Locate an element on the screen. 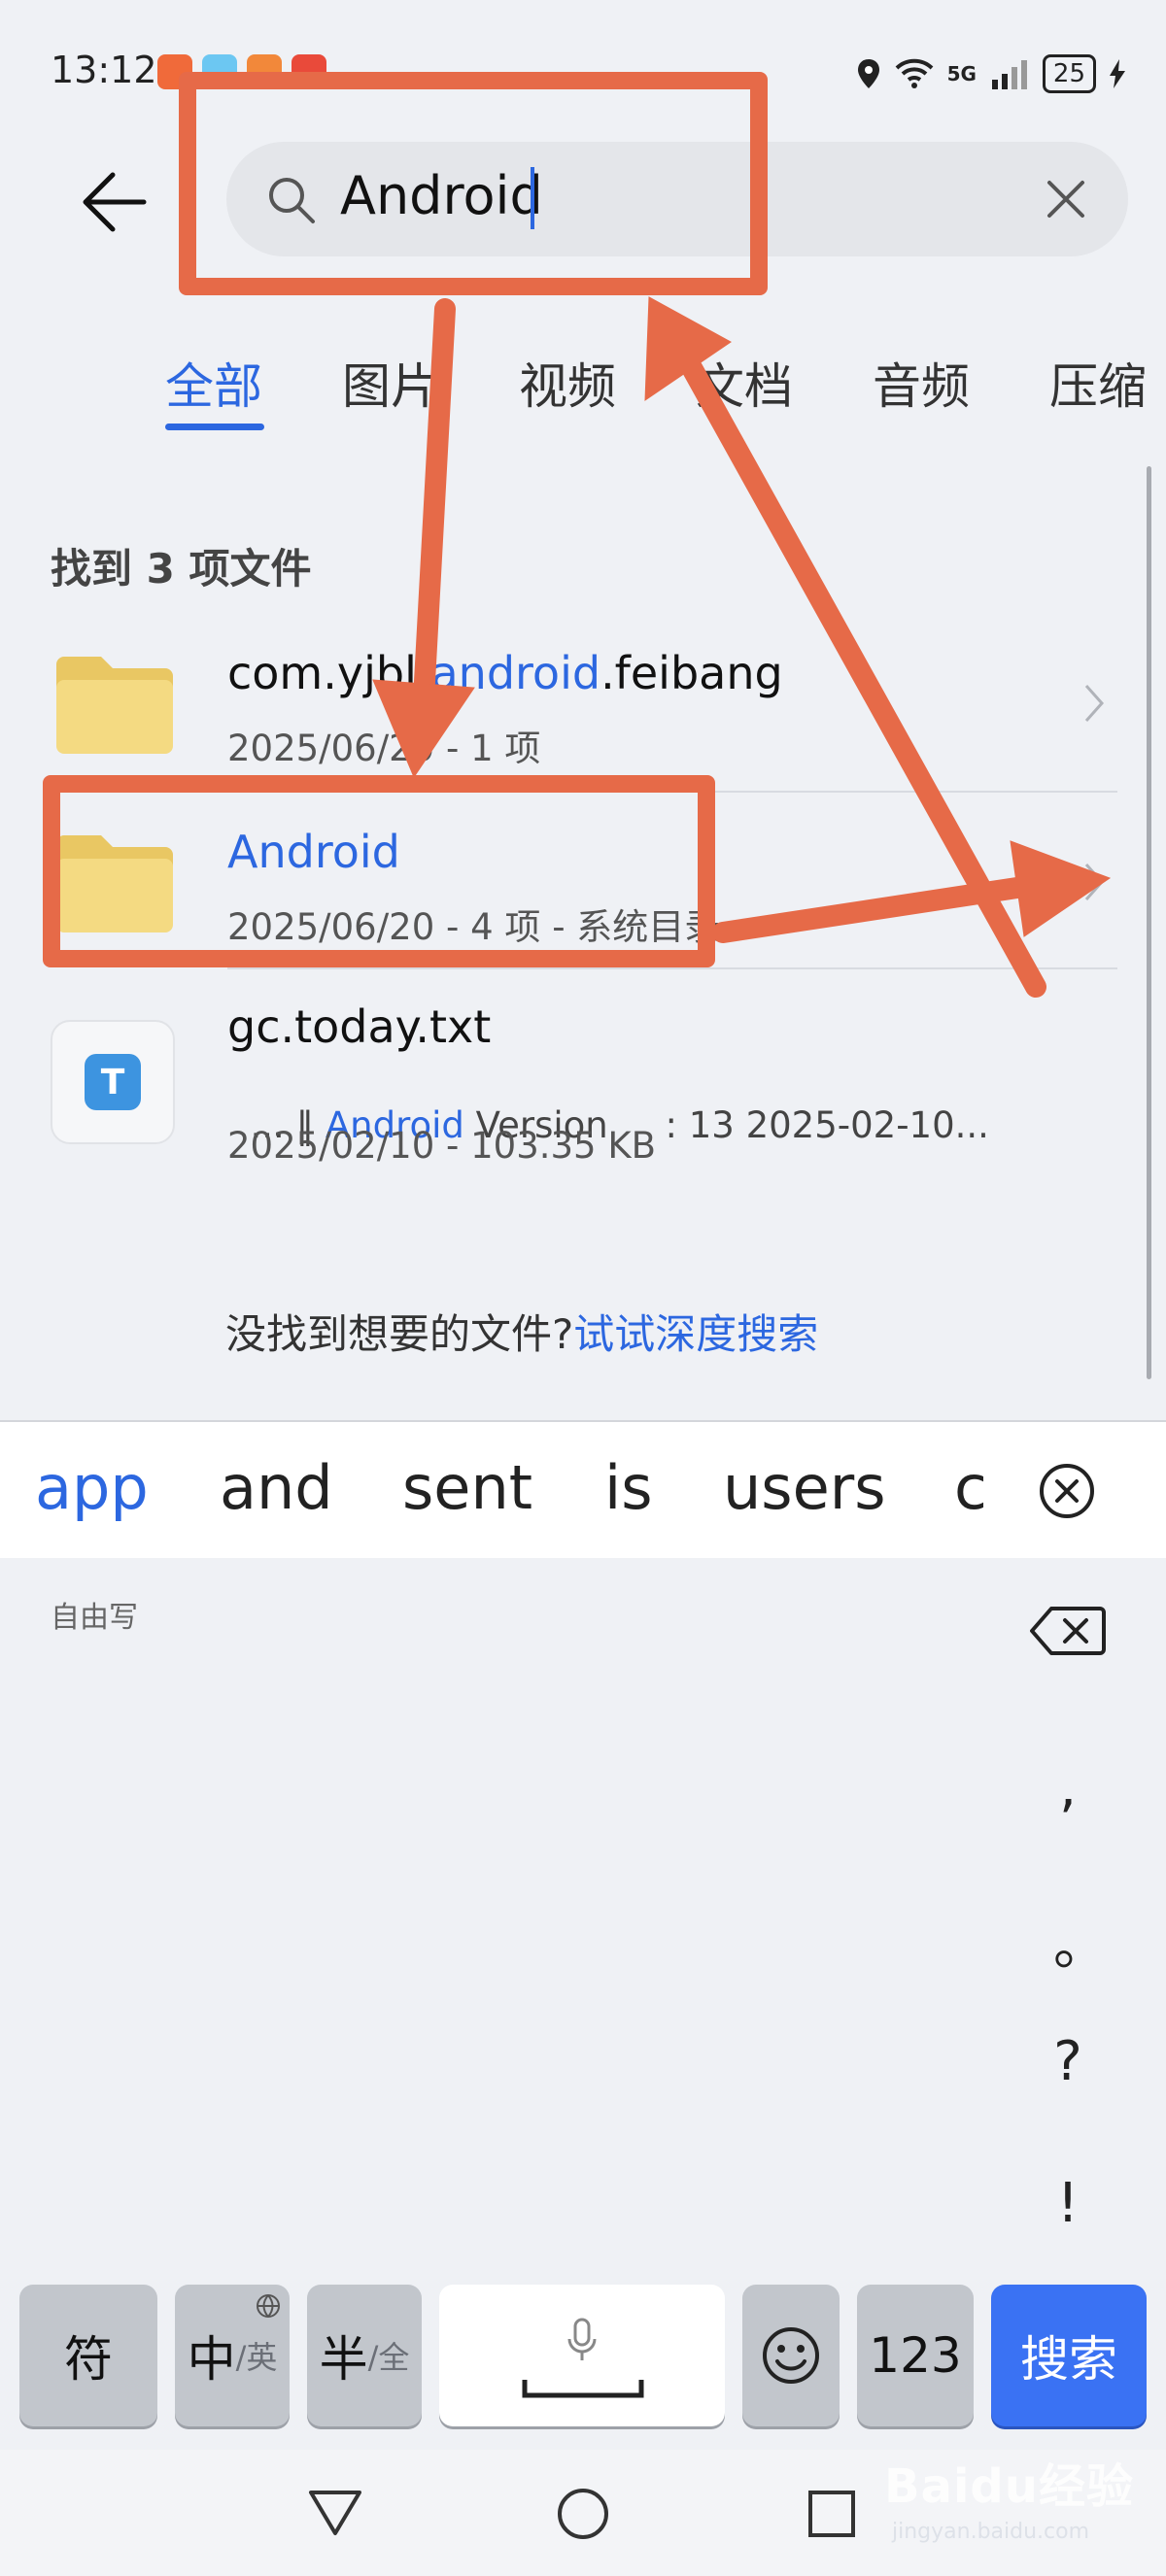 Image resolution: width=1166 pixels, height=2576 pixels. deep-search-prompt: 没找到想要的文件?试试深度搜索 is located at coordinates (521, 1331).